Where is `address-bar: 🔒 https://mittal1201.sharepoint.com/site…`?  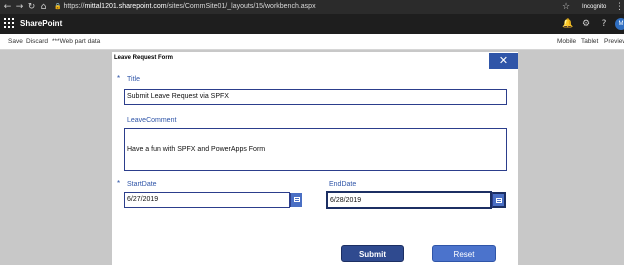
address-bar: 🔒 https://mittal1201.sharepoint.com/site… is located at coordinates (304, 7).